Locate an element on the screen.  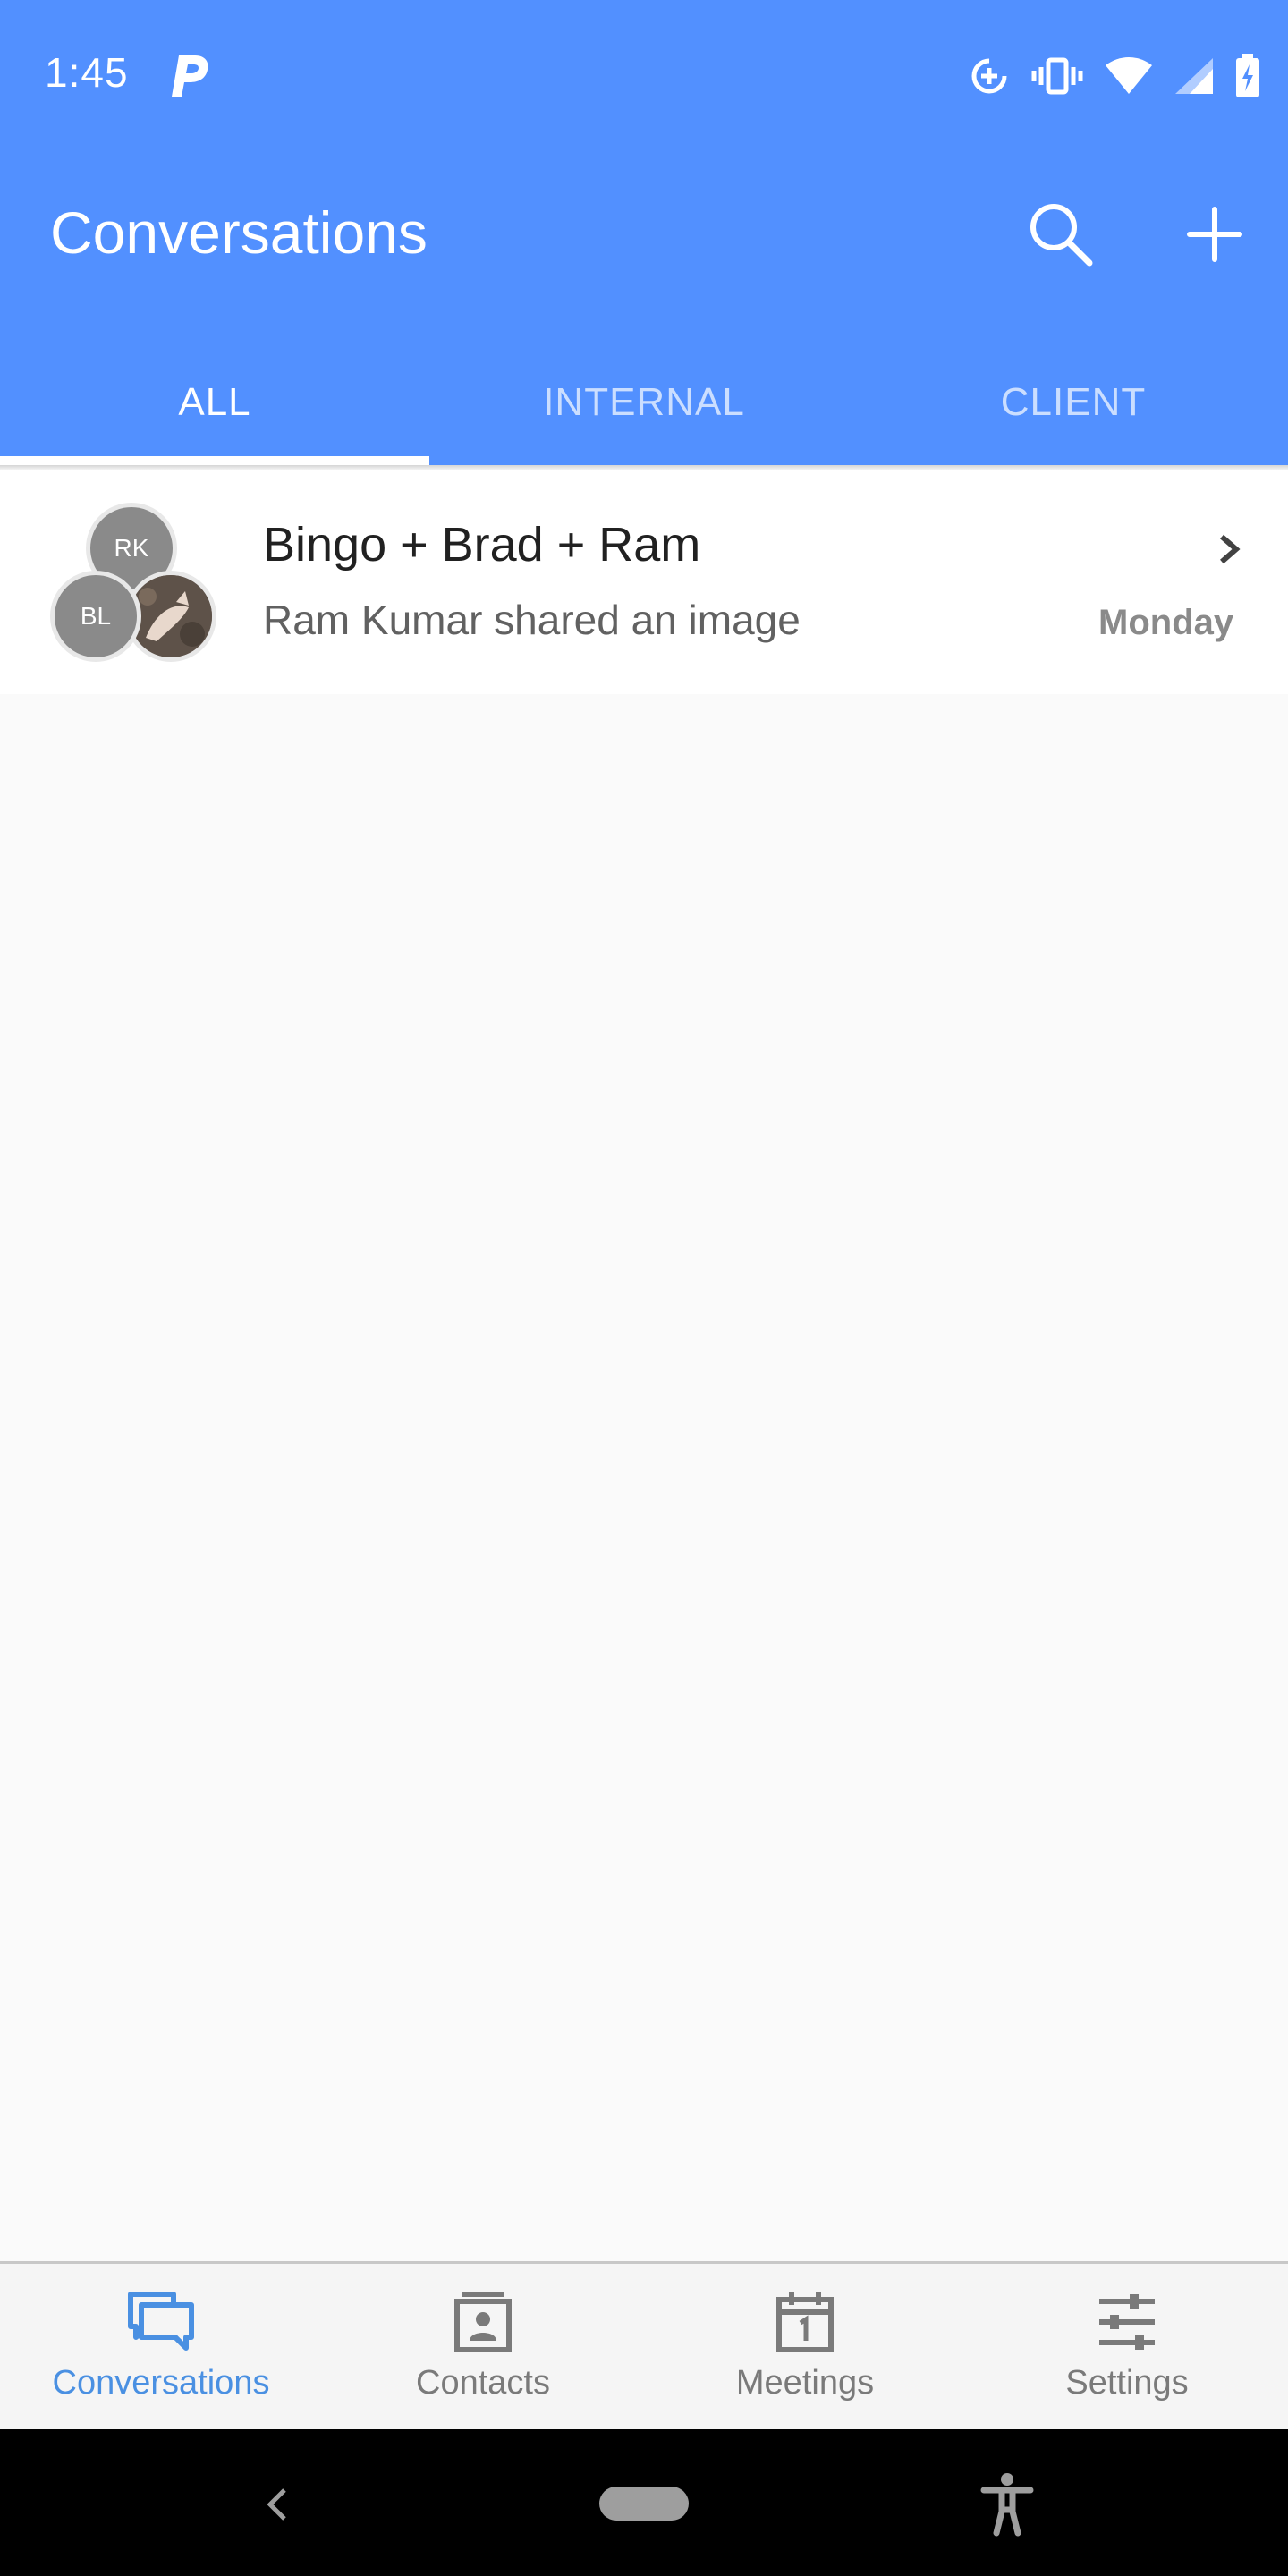
home-button is located at coordinates (644, 2504).